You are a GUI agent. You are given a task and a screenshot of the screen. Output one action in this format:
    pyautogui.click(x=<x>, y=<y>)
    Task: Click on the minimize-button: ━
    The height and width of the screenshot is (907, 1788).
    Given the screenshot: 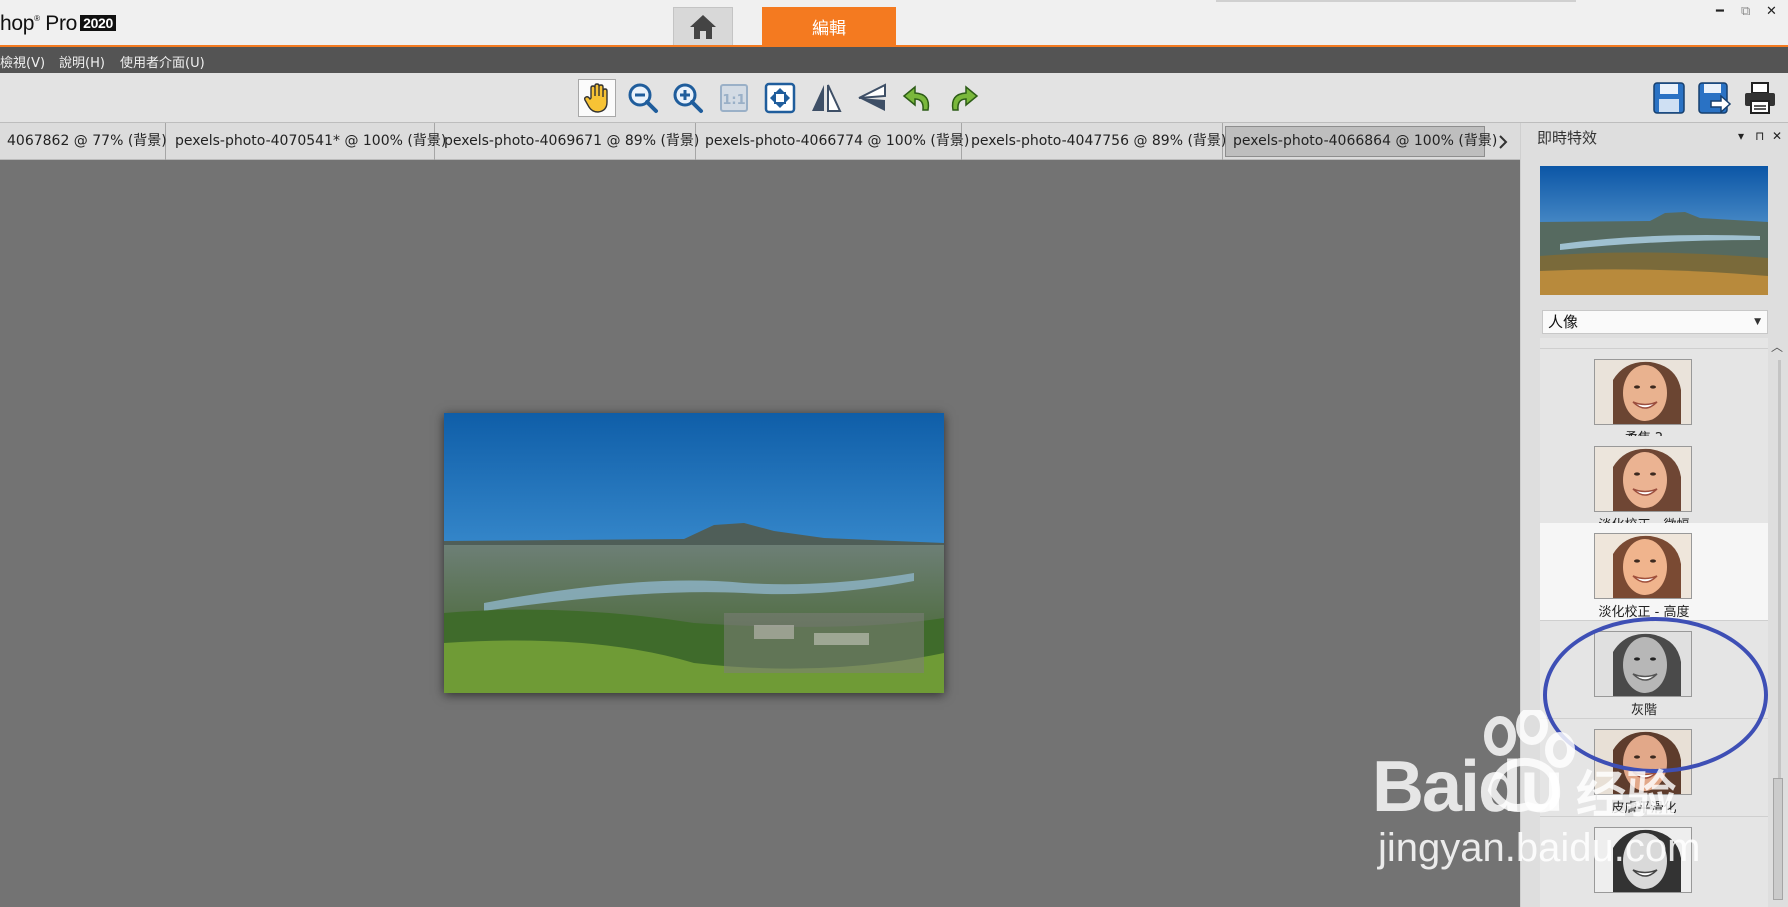 What is the action you would take?
    pyautogui.click(x=1720, y=11)
    